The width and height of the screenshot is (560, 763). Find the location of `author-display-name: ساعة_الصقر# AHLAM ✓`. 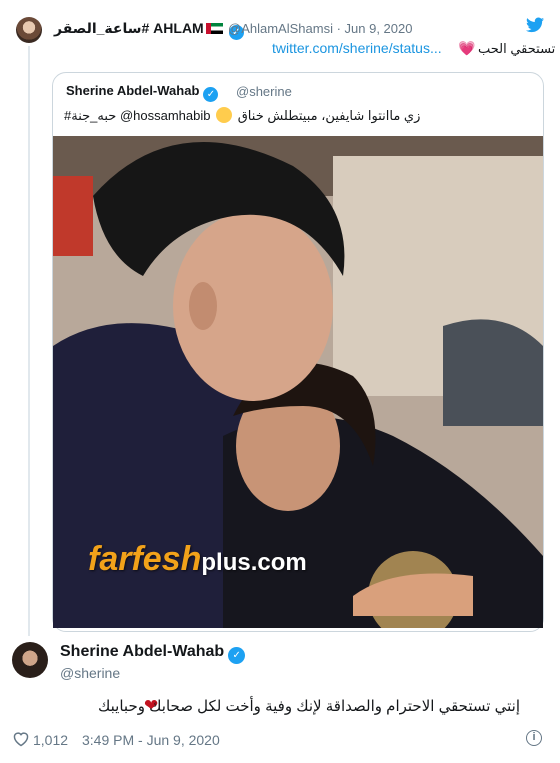

author-display-name: ساعة_الصقر# AHLAM ✓ is located at coordinates (149, 30).